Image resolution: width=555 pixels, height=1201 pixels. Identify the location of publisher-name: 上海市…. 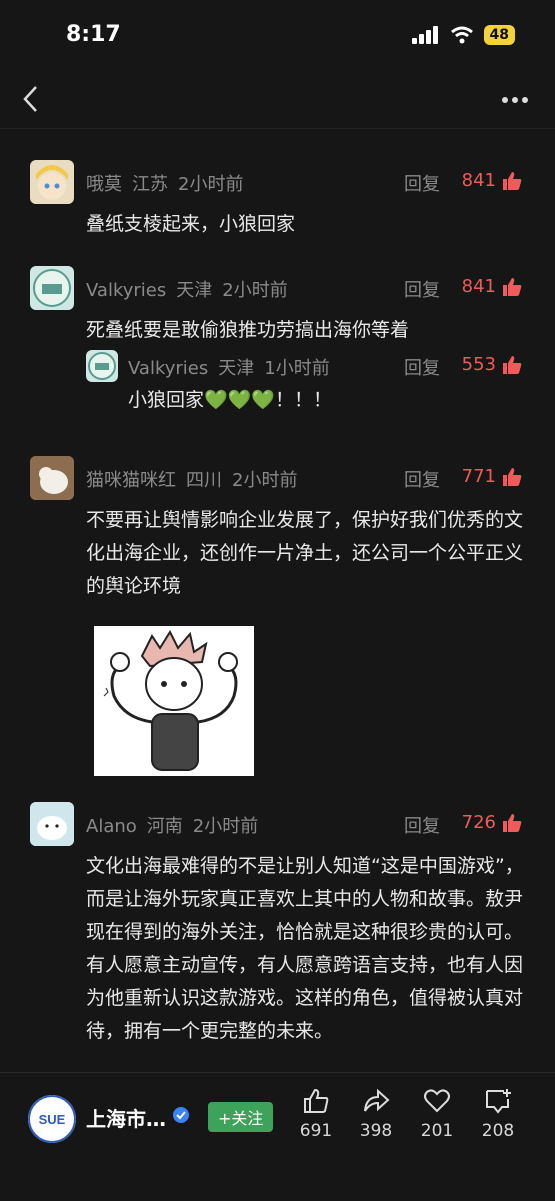
(126, 1117).